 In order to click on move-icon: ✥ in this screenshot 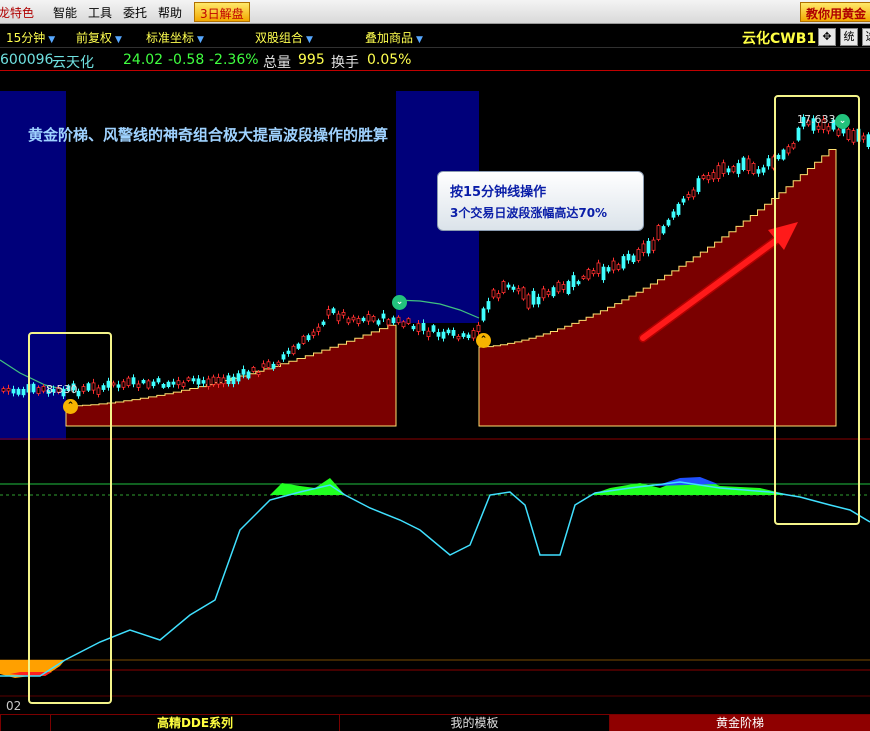, I will do `click(827, 37)`.